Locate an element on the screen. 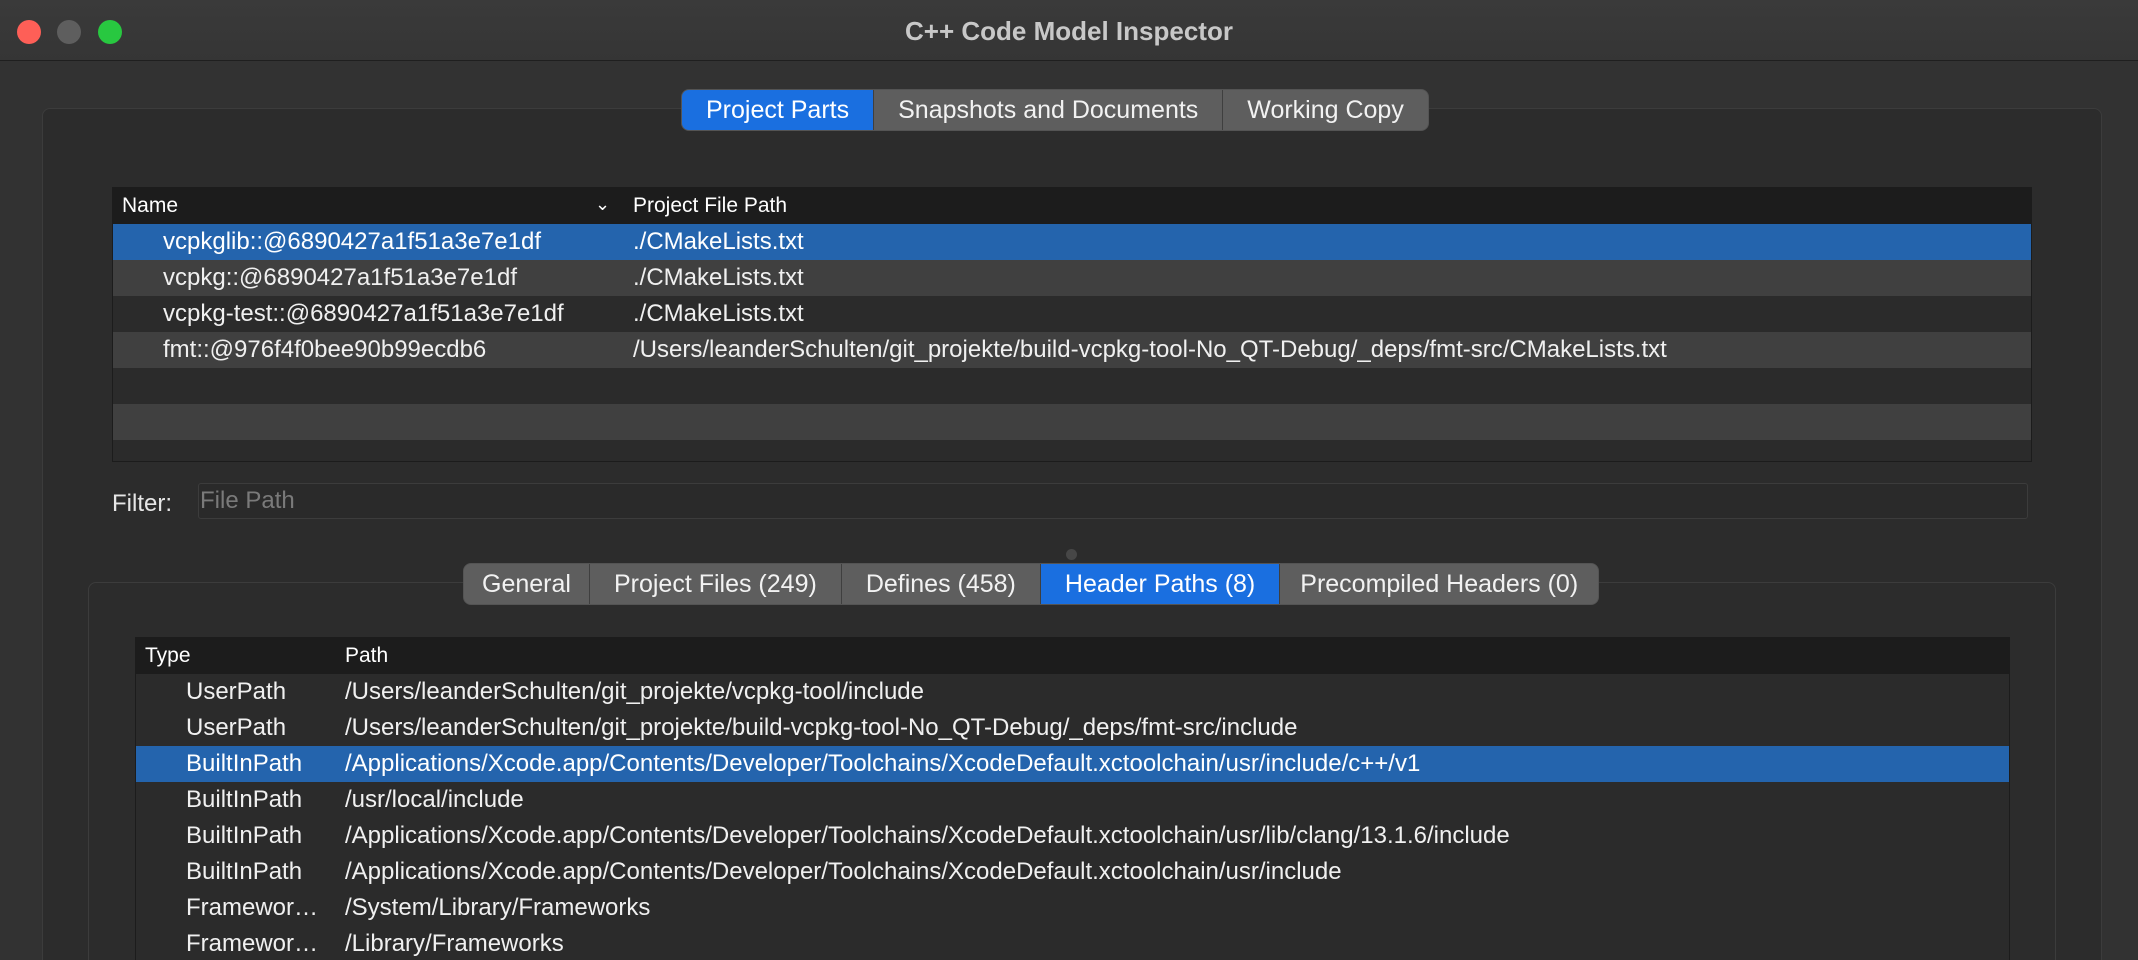 This screenshot has height=960, width=2138. header-path-value: /System/Library/Frameworks is located at coordinates (498, 907).